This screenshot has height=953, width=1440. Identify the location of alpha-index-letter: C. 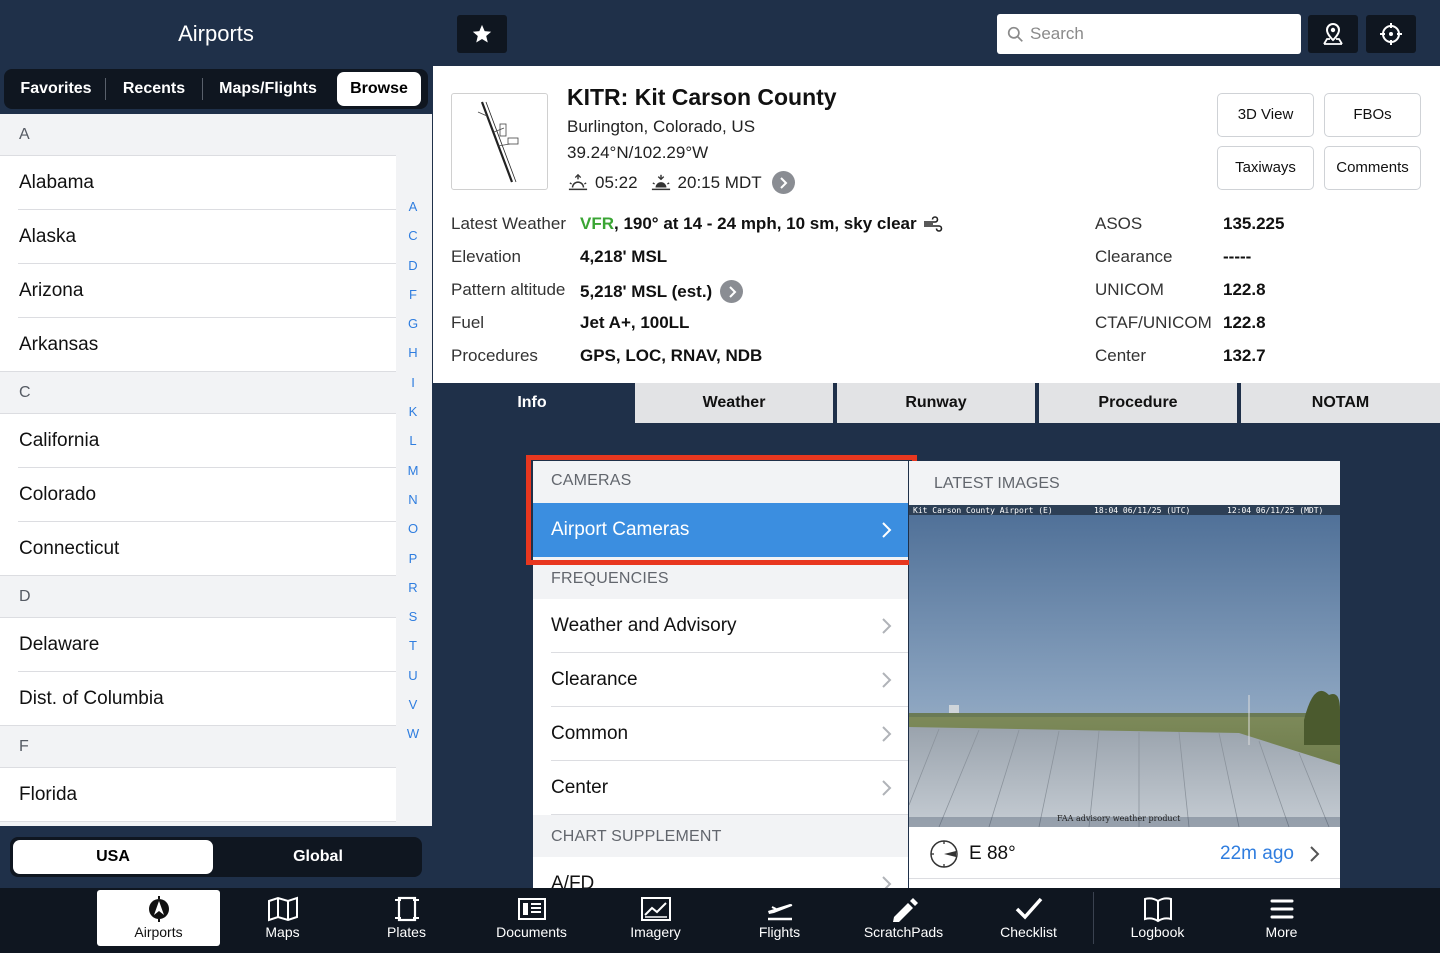
(413, 235).